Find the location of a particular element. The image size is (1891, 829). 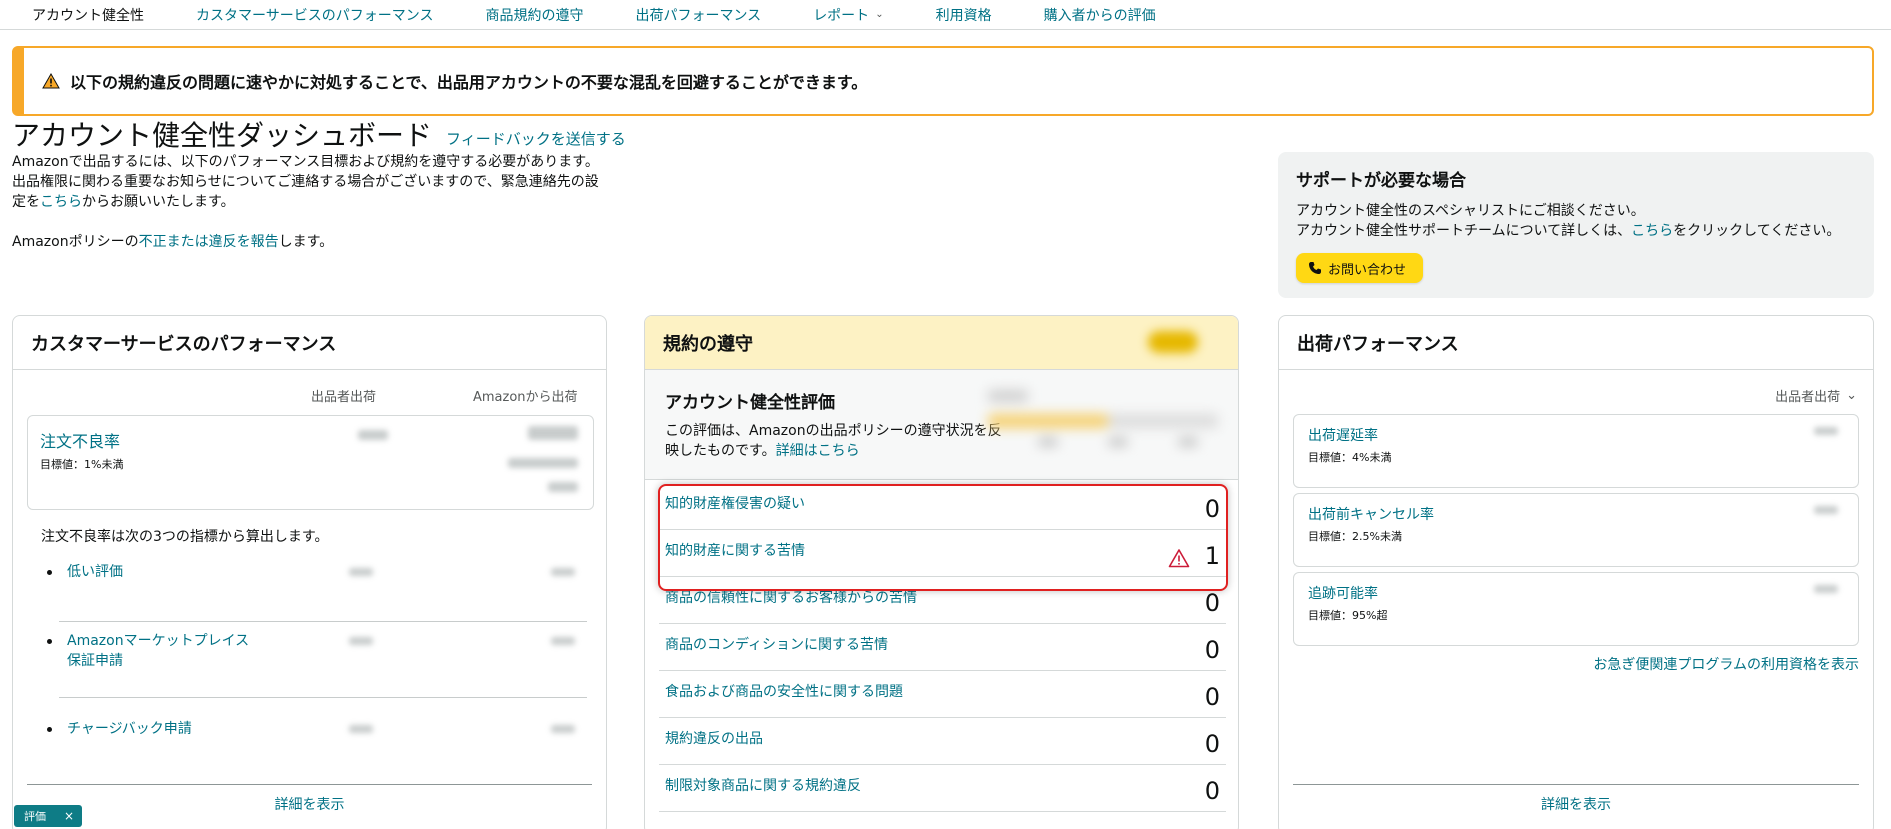

policy-row: 商品のコンディションに関する苦情 0 is located at coordinates (942, 647).